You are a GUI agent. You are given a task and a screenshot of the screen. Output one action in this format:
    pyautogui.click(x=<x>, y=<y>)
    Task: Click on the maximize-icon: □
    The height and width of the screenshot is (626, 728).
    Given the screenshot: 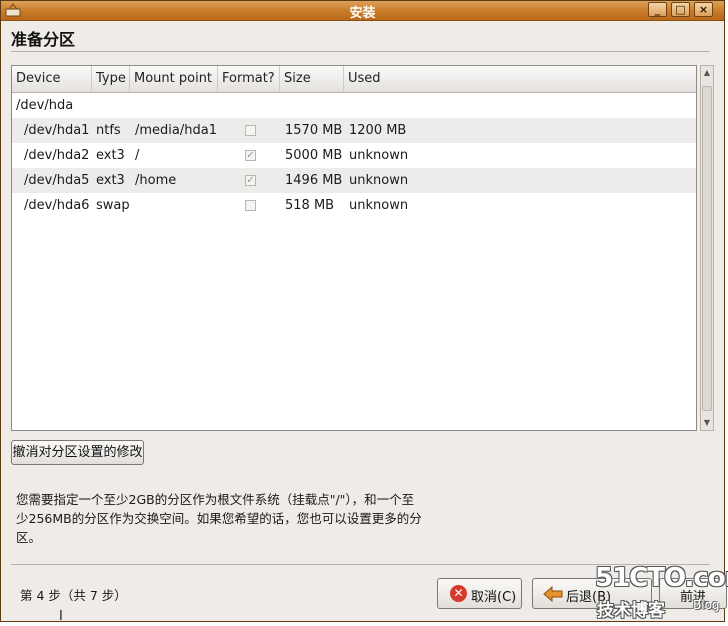 What is the action you would take?
    pyautogui.click(x=680, y=9)
    